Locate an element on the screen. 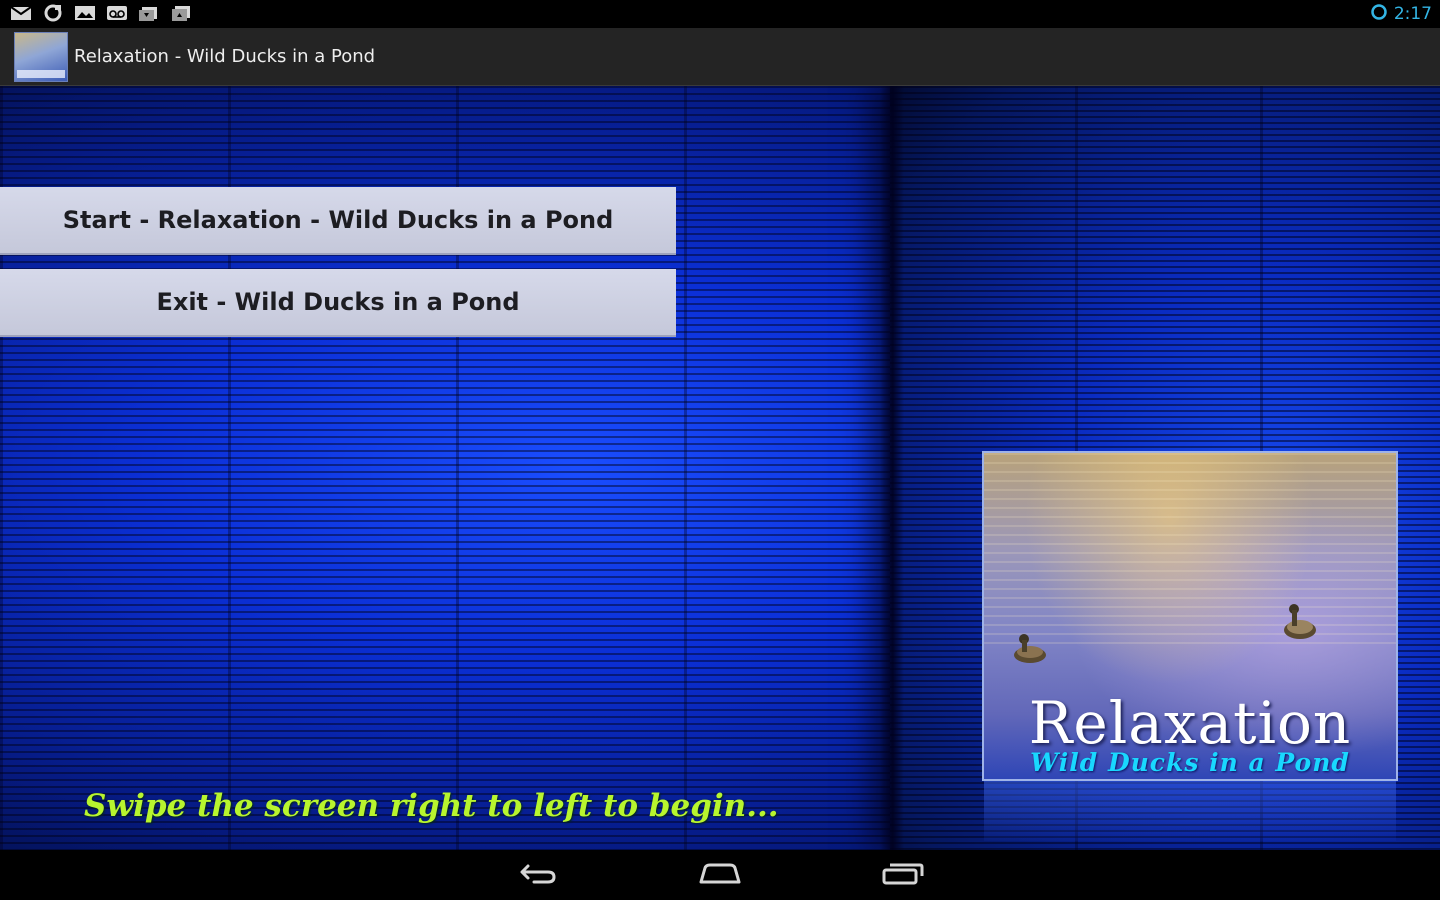  image-icon is located at coordinates (85, 13).